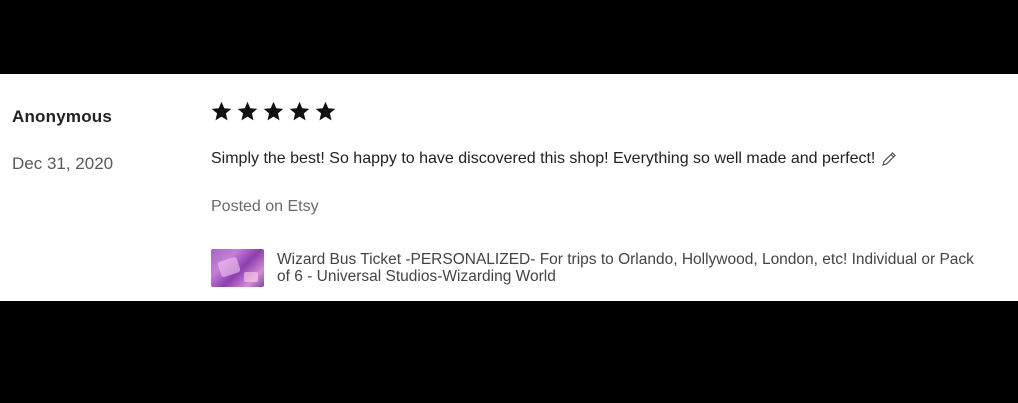 The height and width of the screenshot is (403, 1018). I want to click on product-thumbnail, so click(237, 268).